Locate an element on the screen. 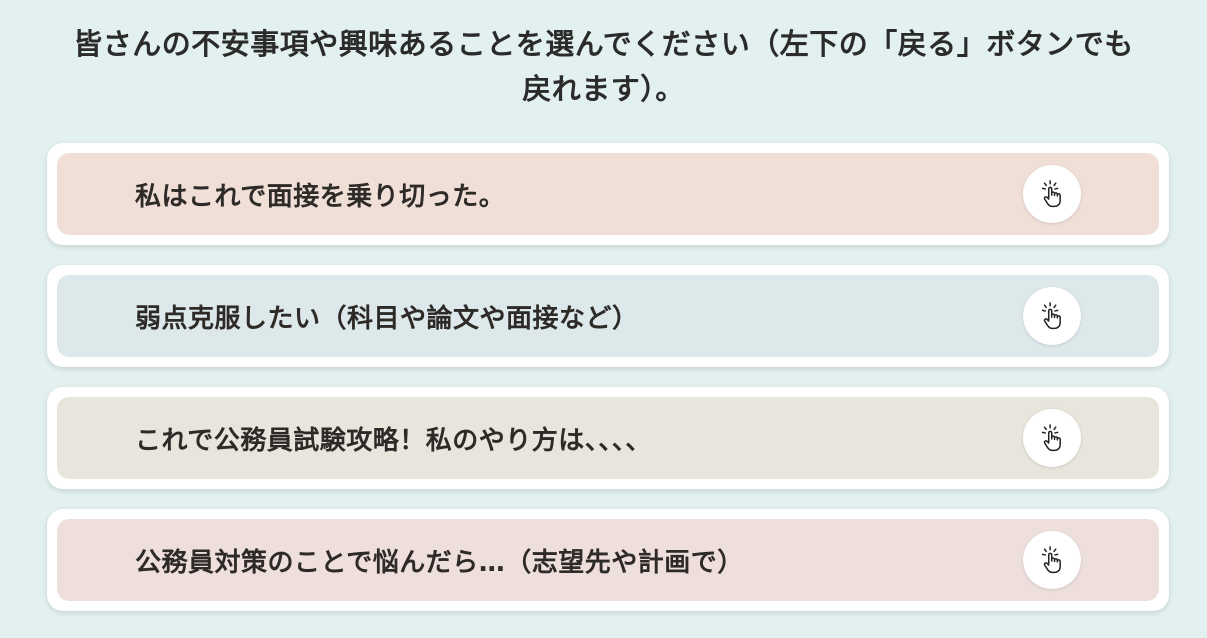 Image resolution: width=1207 pixels, height=638 pixels. question-line-2: 戻れます）。 is located at coordinates (603, 89).